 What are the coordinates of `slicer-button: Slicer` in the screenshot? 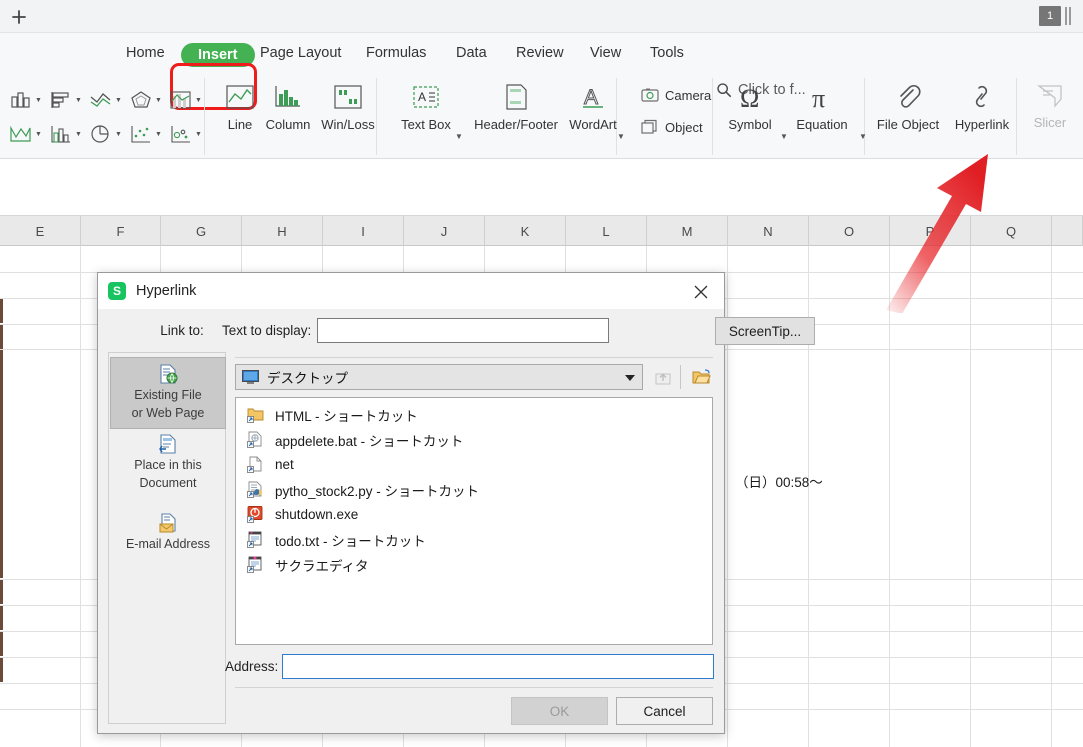 It's located at (1050, 106).